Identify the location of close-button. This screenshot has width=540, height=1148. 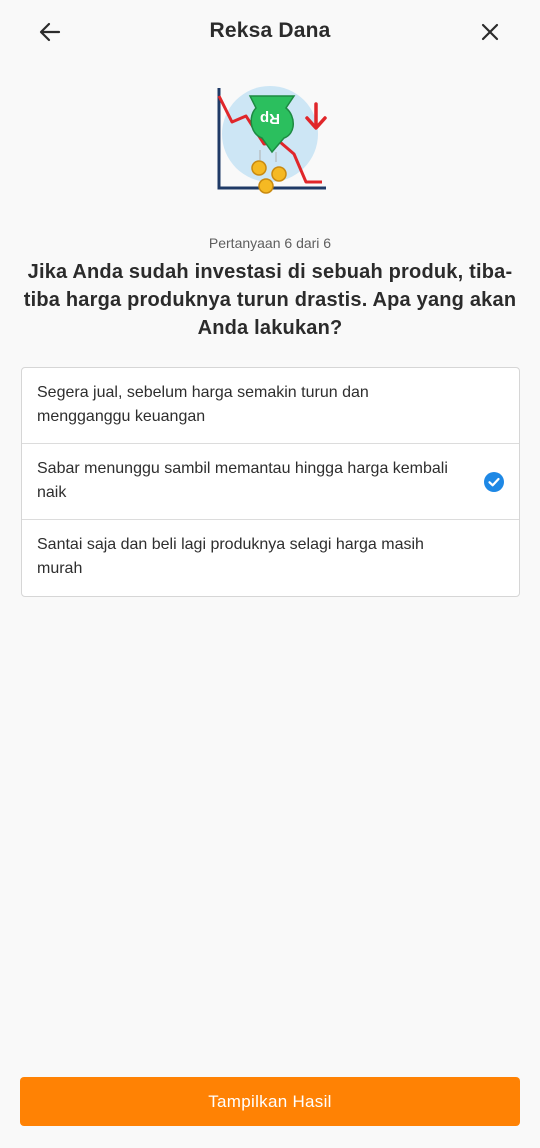
(490, 32).